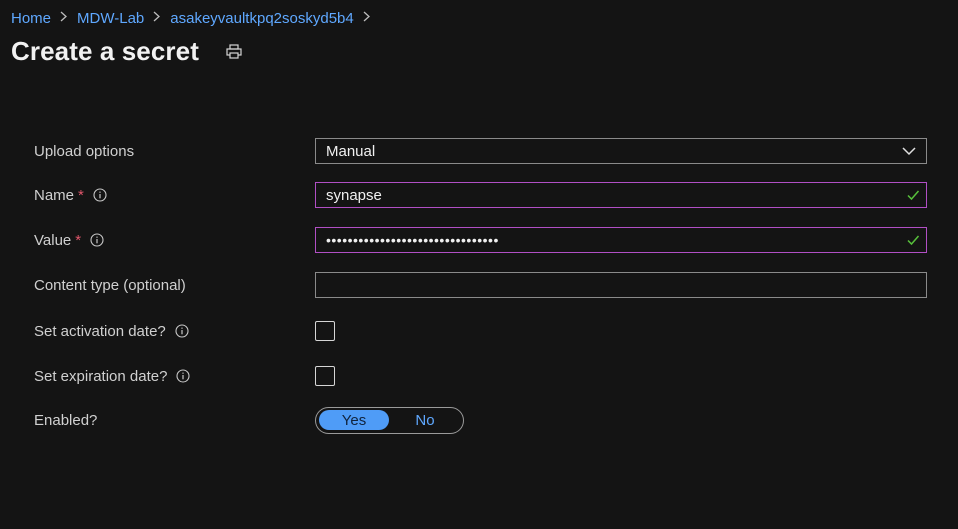  I want to click on content-type-label-cell: Content type (optional), so click(174, 285).